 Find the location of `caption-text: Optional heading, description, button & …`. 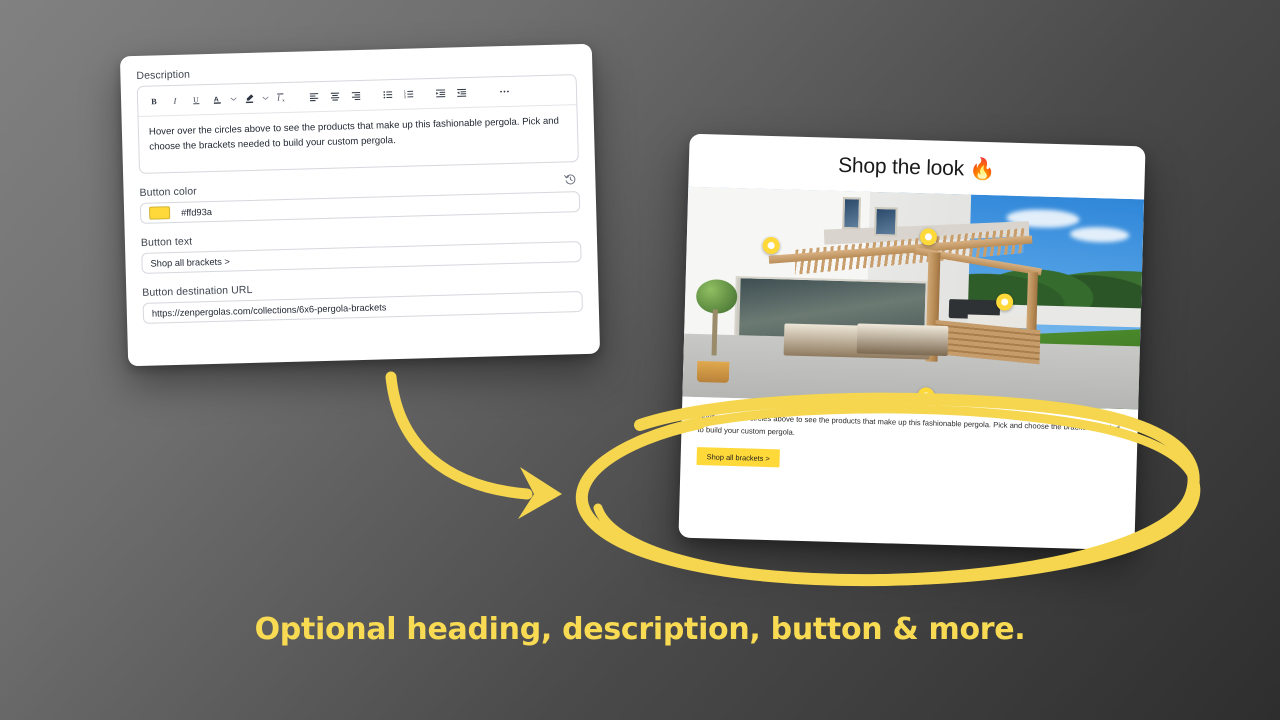

caption-text: Optional heading, description, button & … is located at coordinates (640, 629).